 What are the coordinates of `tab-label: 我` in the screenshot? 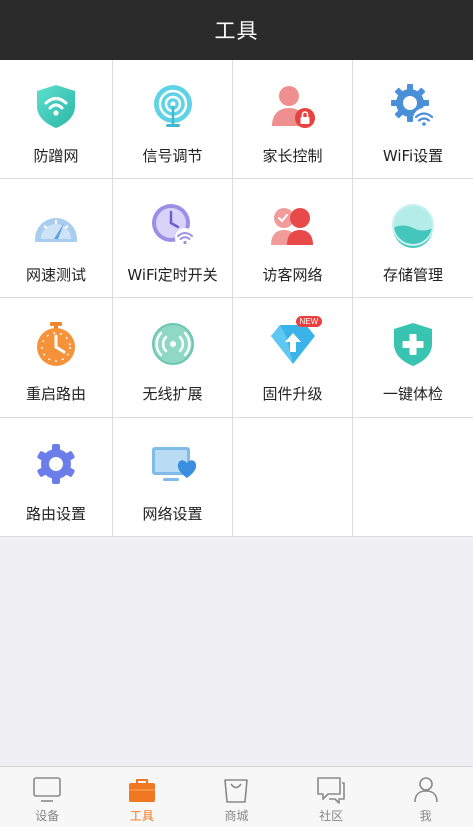 It's located at (425, 816).